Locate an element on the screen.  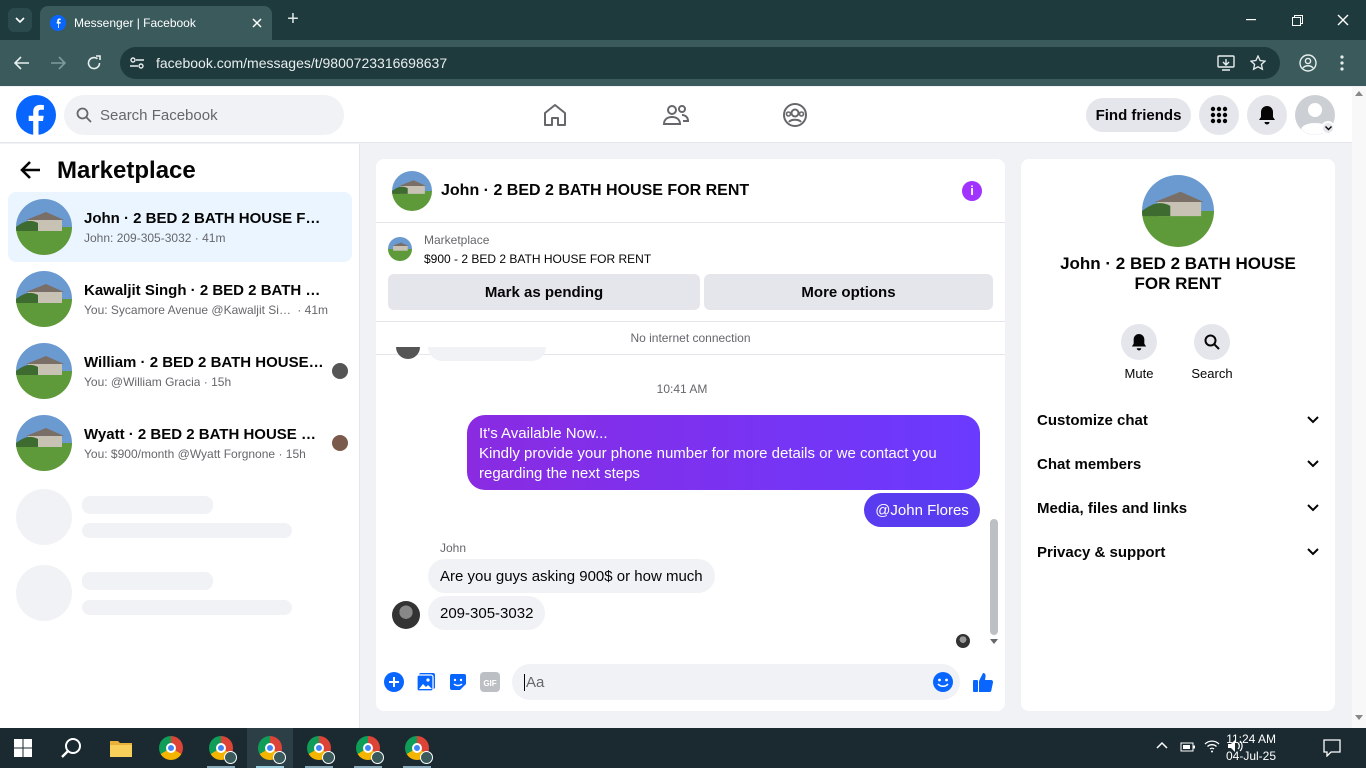
gif-icon: GIF is located at coordinates (490, 682).